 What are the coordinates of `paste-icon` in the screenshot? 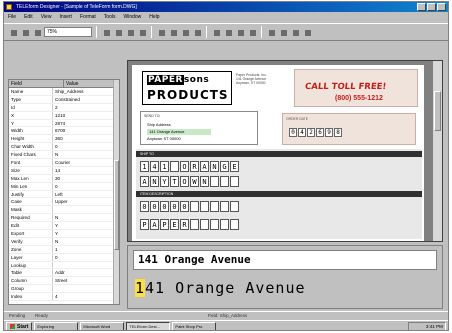 It's located at (130, 32).